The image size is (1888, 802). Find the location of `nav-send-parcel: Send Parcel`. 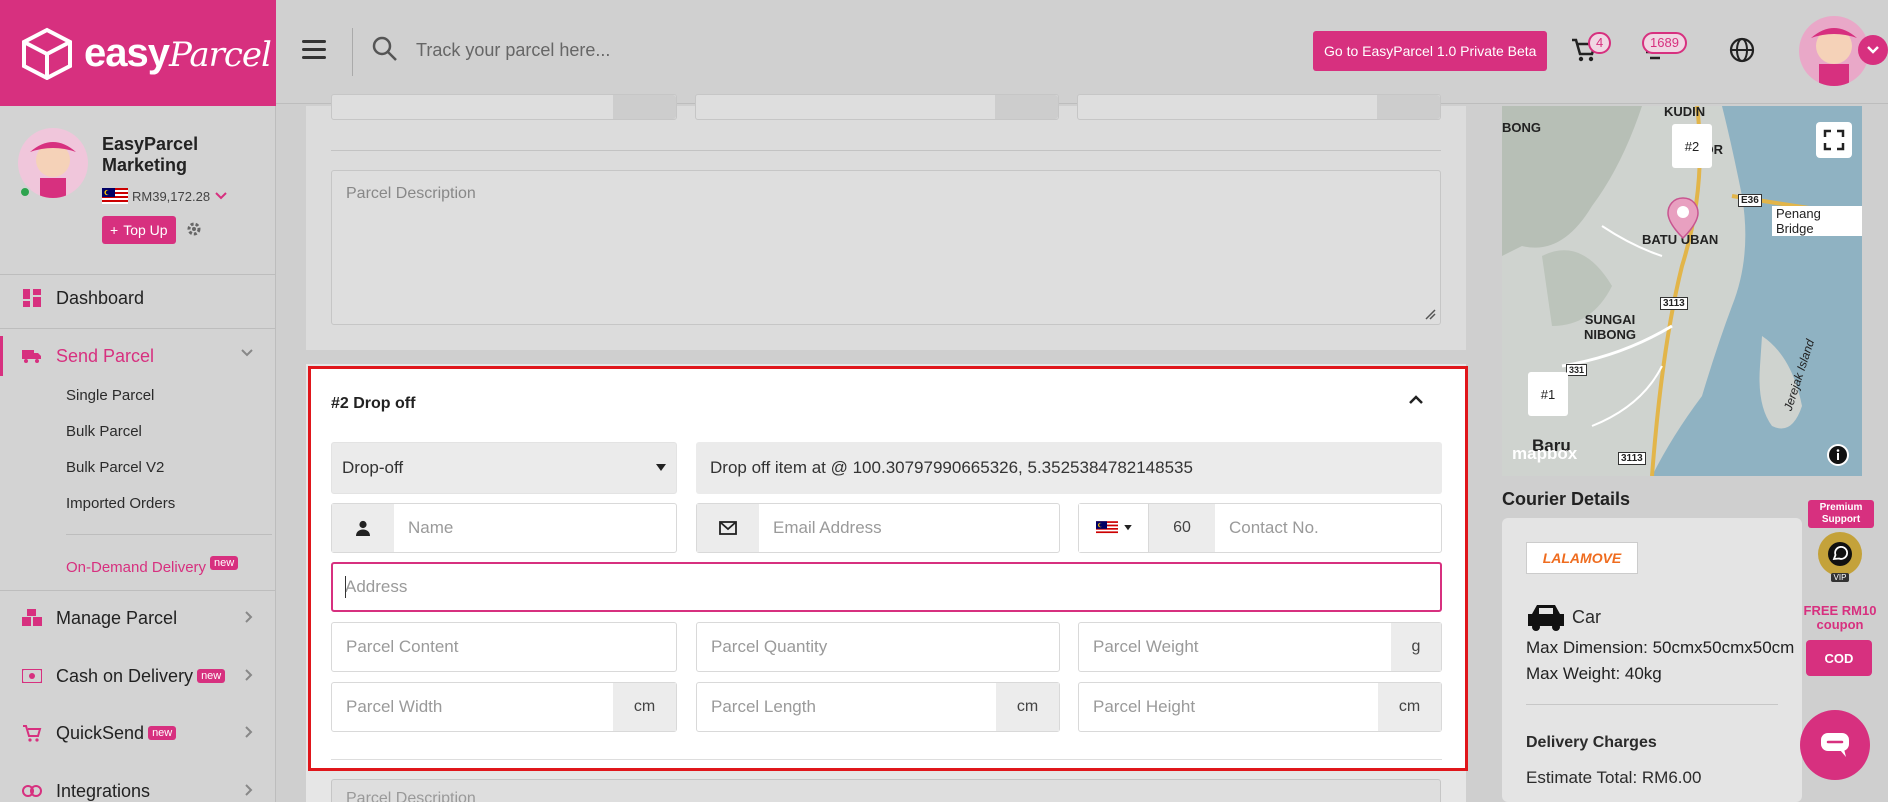

nav-send-parcel: Send Parcel is located at coordinates (138, 356).